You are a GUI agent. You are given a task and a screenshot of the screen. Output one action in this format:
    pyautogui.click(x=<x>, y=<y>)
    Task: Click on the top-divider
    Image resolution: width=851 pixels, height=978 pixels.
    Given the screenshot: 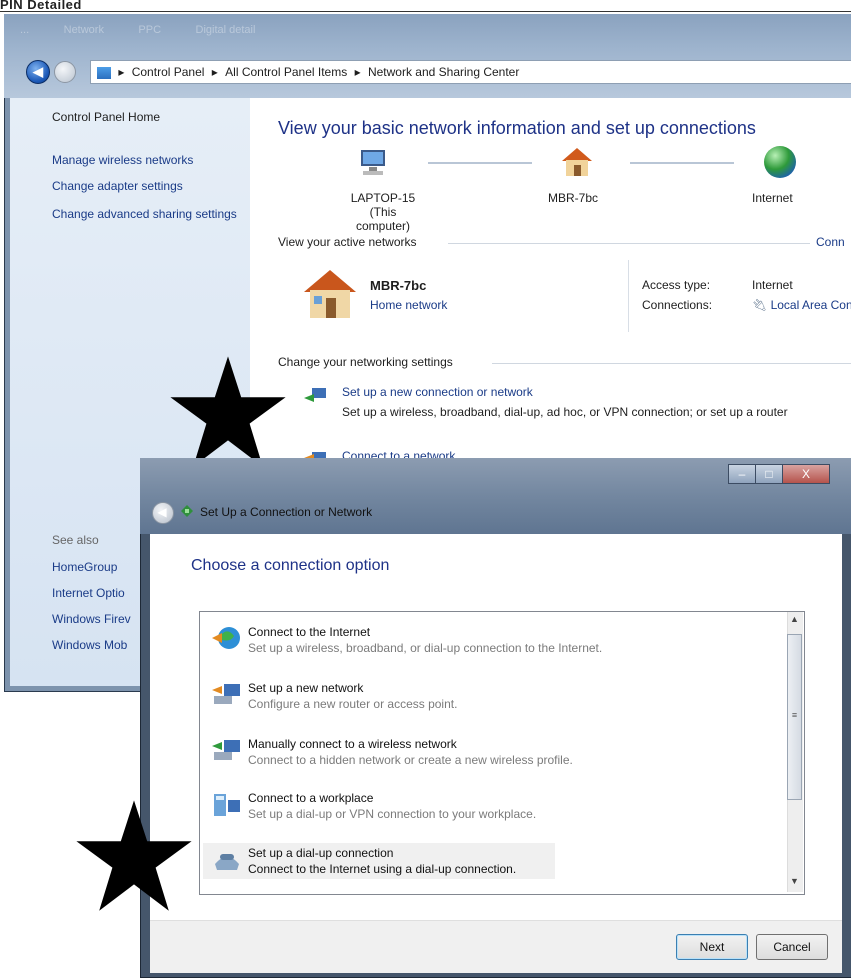 What is the action you would take?
    pyautogui.click(x=425, y=11)
    